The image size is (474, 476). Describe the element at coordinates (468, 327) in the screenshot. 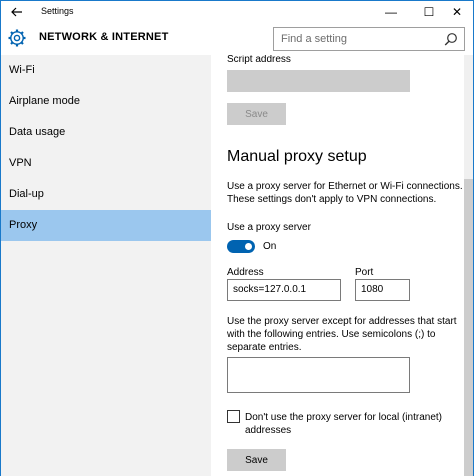

I see `scrollbar-thumb` at that location.